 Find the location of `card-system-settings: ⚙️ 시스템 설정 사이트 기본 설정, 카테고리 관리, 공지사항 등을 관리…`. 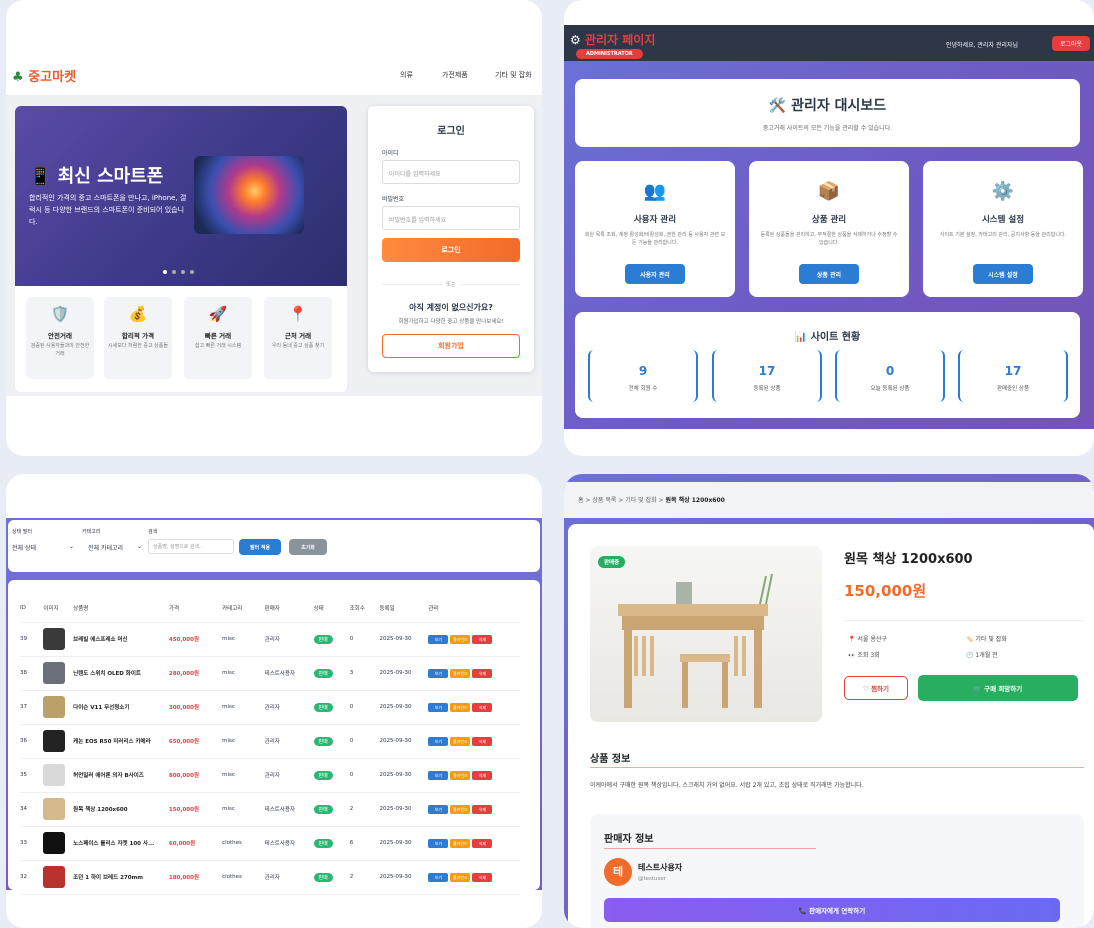

card-system-settings: ⚙️ 시스템 설정 사이트 기본 설정, 카테고리 관리, 공지사항 등을 관리… is located at coordinates (1003, 229).